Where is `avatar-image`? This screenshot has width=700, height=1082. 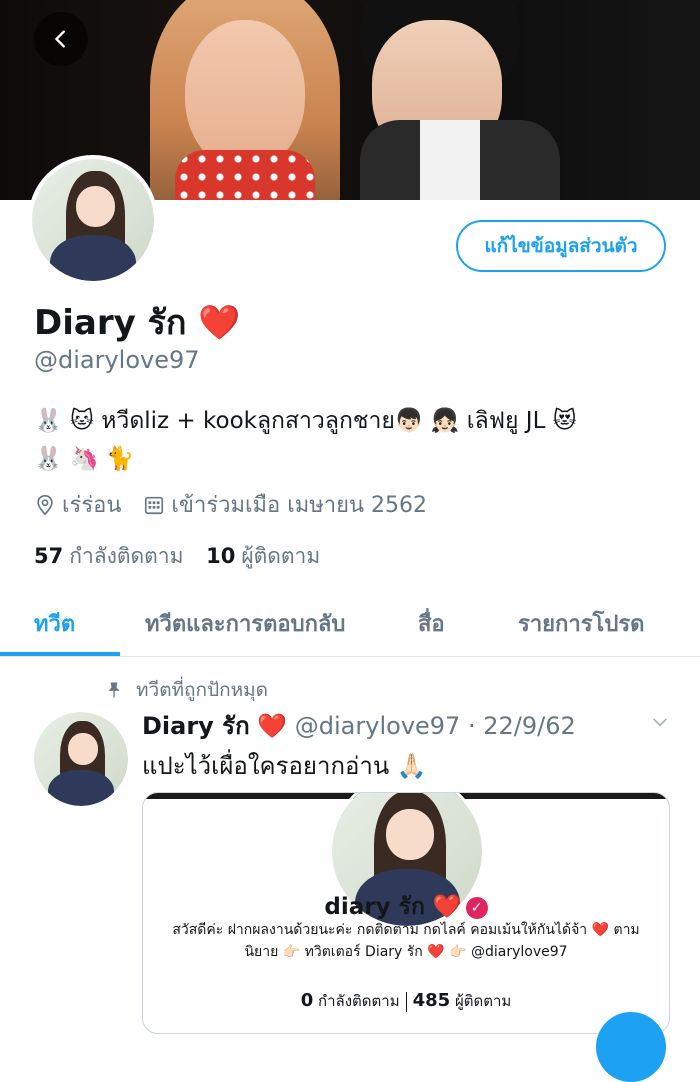
avatar-image is located at coordinates (93, 220).